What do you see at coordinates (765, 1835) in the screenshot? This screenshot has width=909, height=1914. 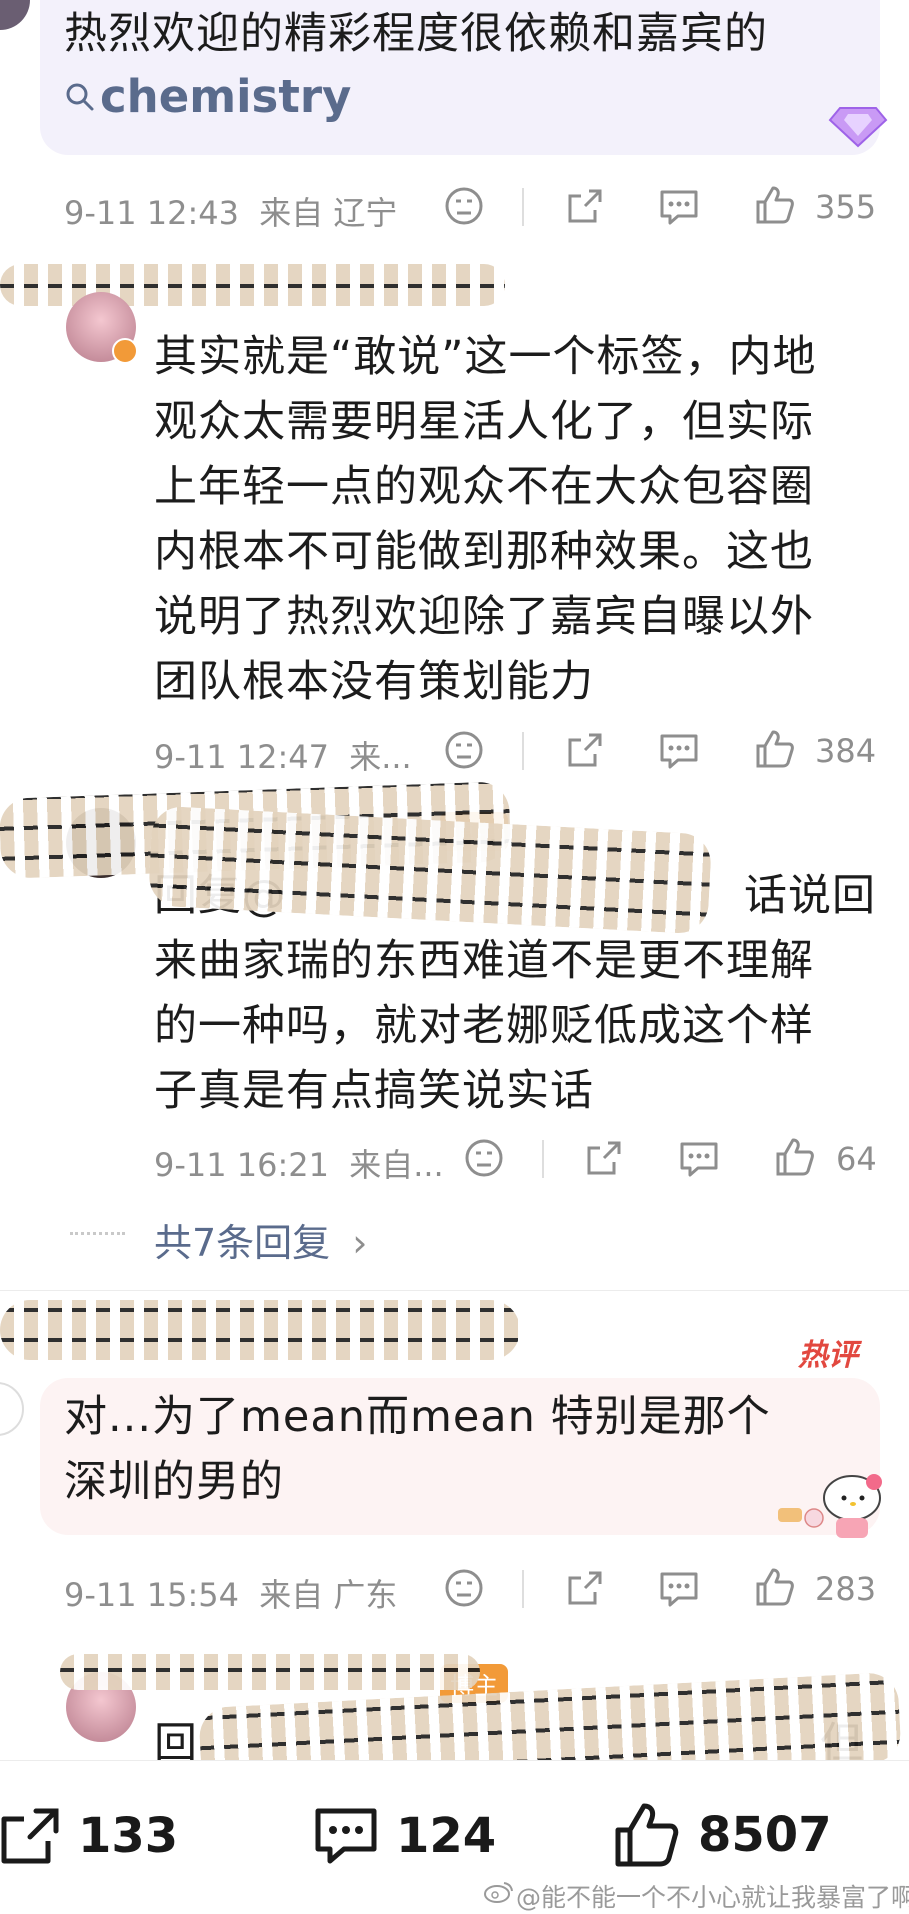 I see `like-count: 8507` at bounding box center [765, 1835].